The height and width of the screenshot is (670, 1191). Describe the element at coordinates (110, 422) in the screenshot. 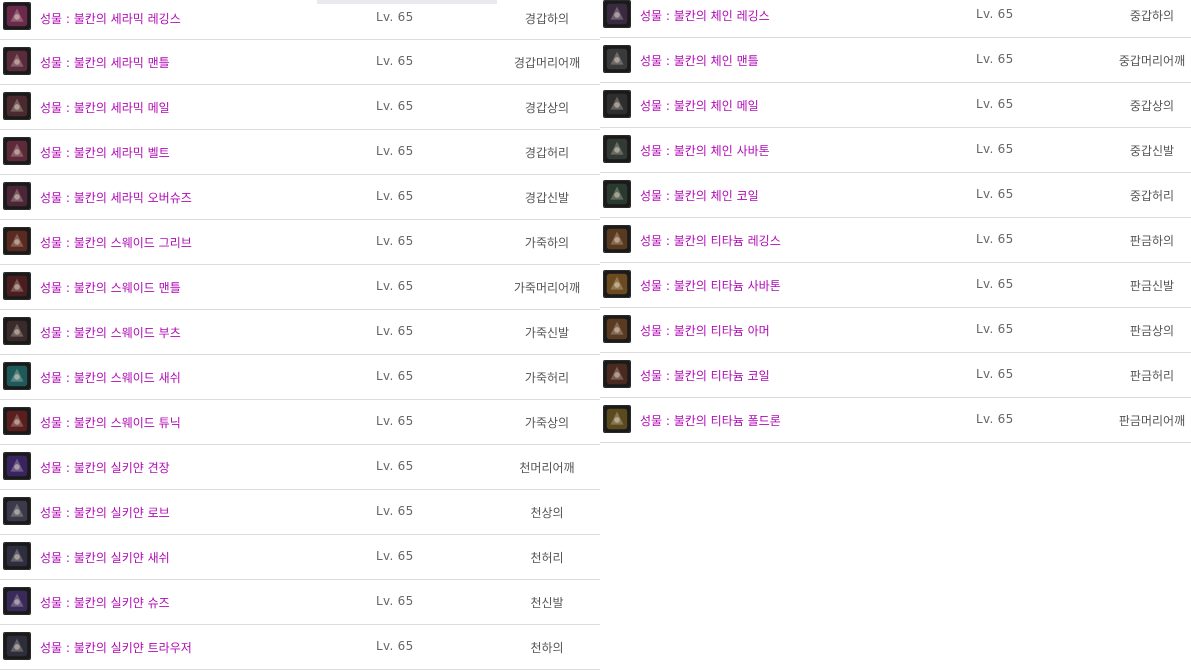

I see `item-name-link: 성물 : 불칸의 스웨이드 튜닉` at that location.